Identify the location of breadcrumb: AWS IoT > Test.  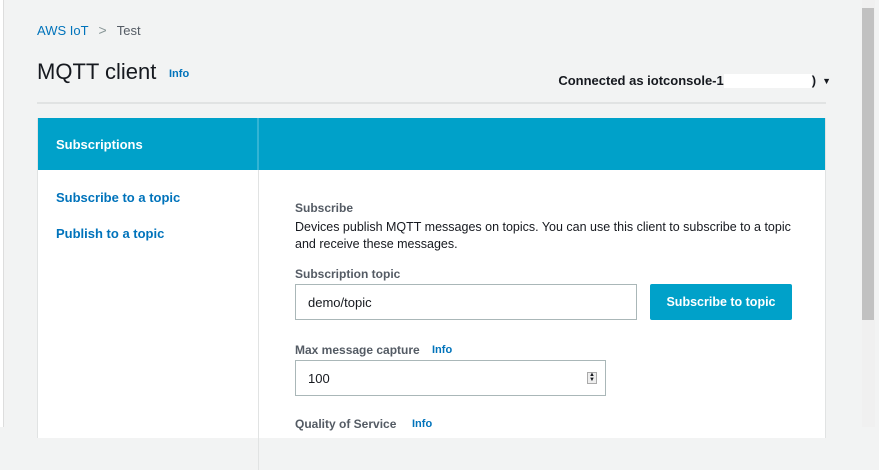
(89, 30).